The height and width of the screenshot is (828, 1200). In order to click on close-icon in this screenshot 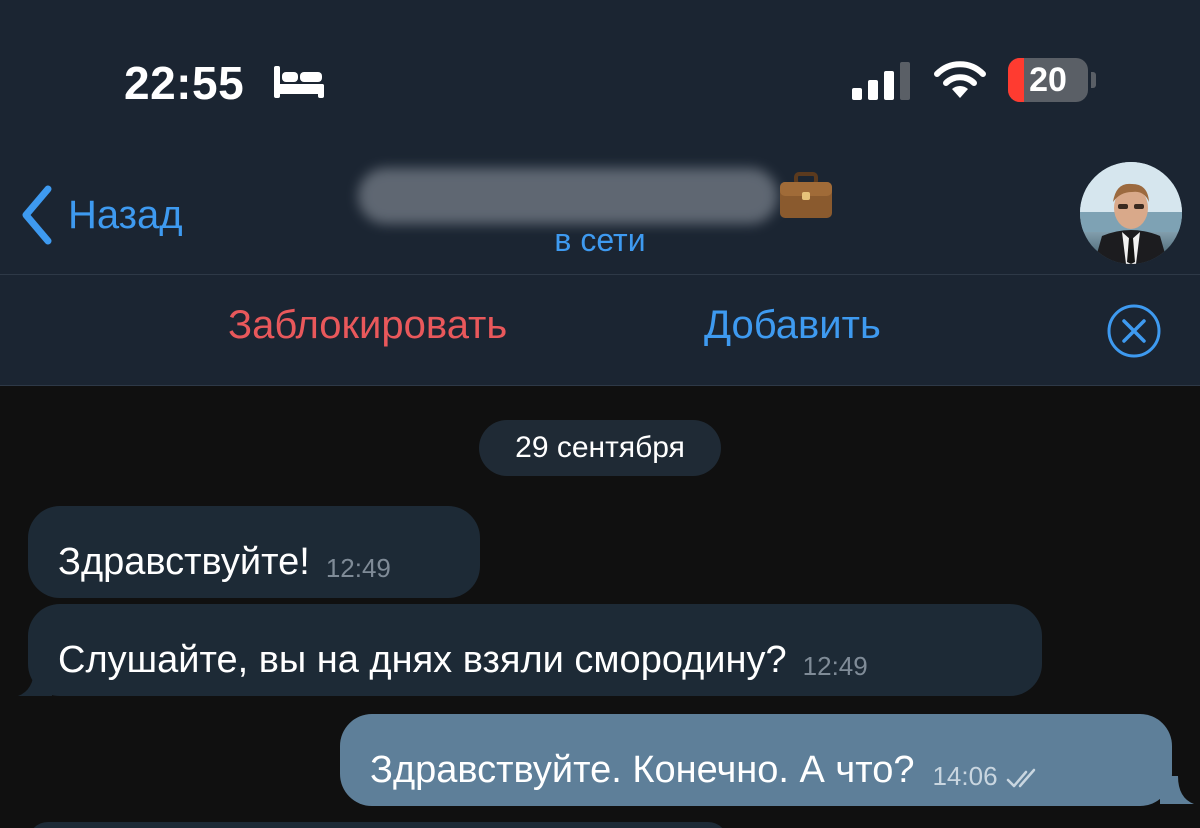, I will do `click(1134, 331)`.